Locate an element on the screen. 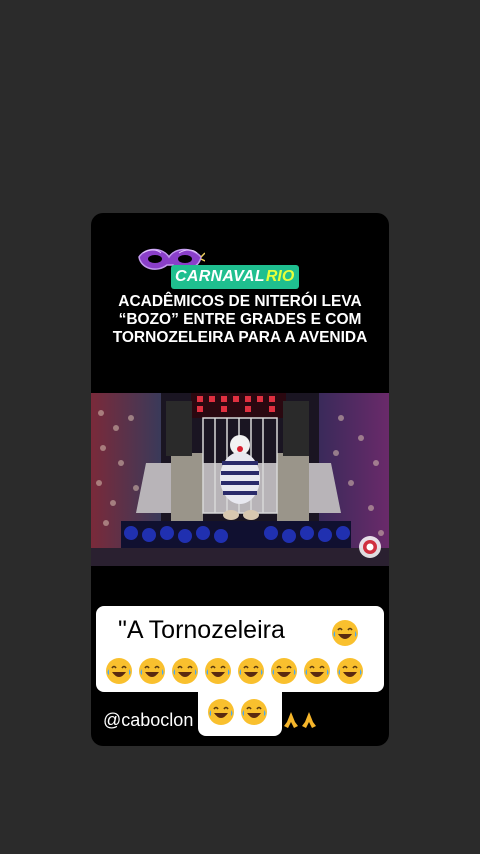 The width and height of the screenshot is (480, 854). parade-photo is located at coordinates (240, 479).